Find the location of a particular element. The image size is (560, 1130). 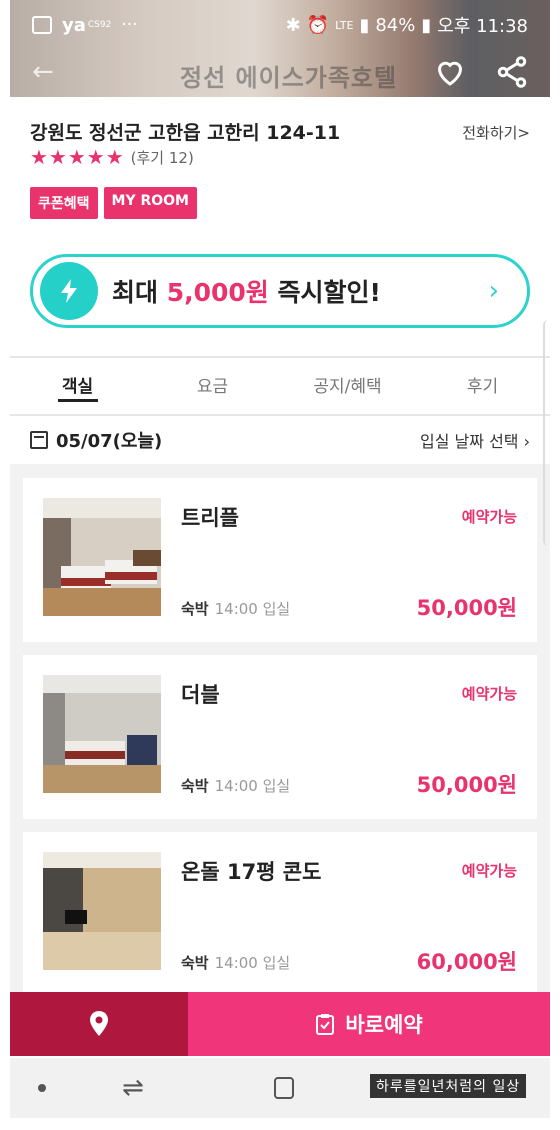

clipboard-check-icon is located at coordinates (325, 1024).